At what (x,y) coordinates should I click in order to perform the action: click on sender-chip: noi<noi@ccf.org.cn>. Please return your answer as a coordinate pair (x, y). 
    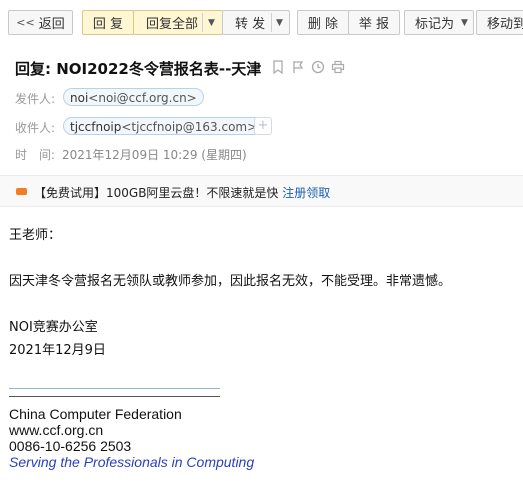
    Looking at the image, I should click on (133, 97).